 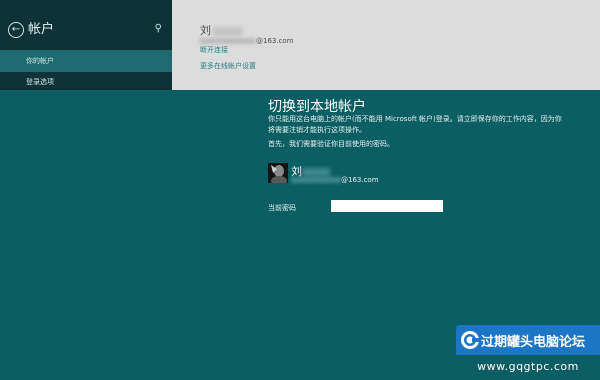 I want to click on sidebar-item-your-account: 你的帐户, so click(x=86, y=61).